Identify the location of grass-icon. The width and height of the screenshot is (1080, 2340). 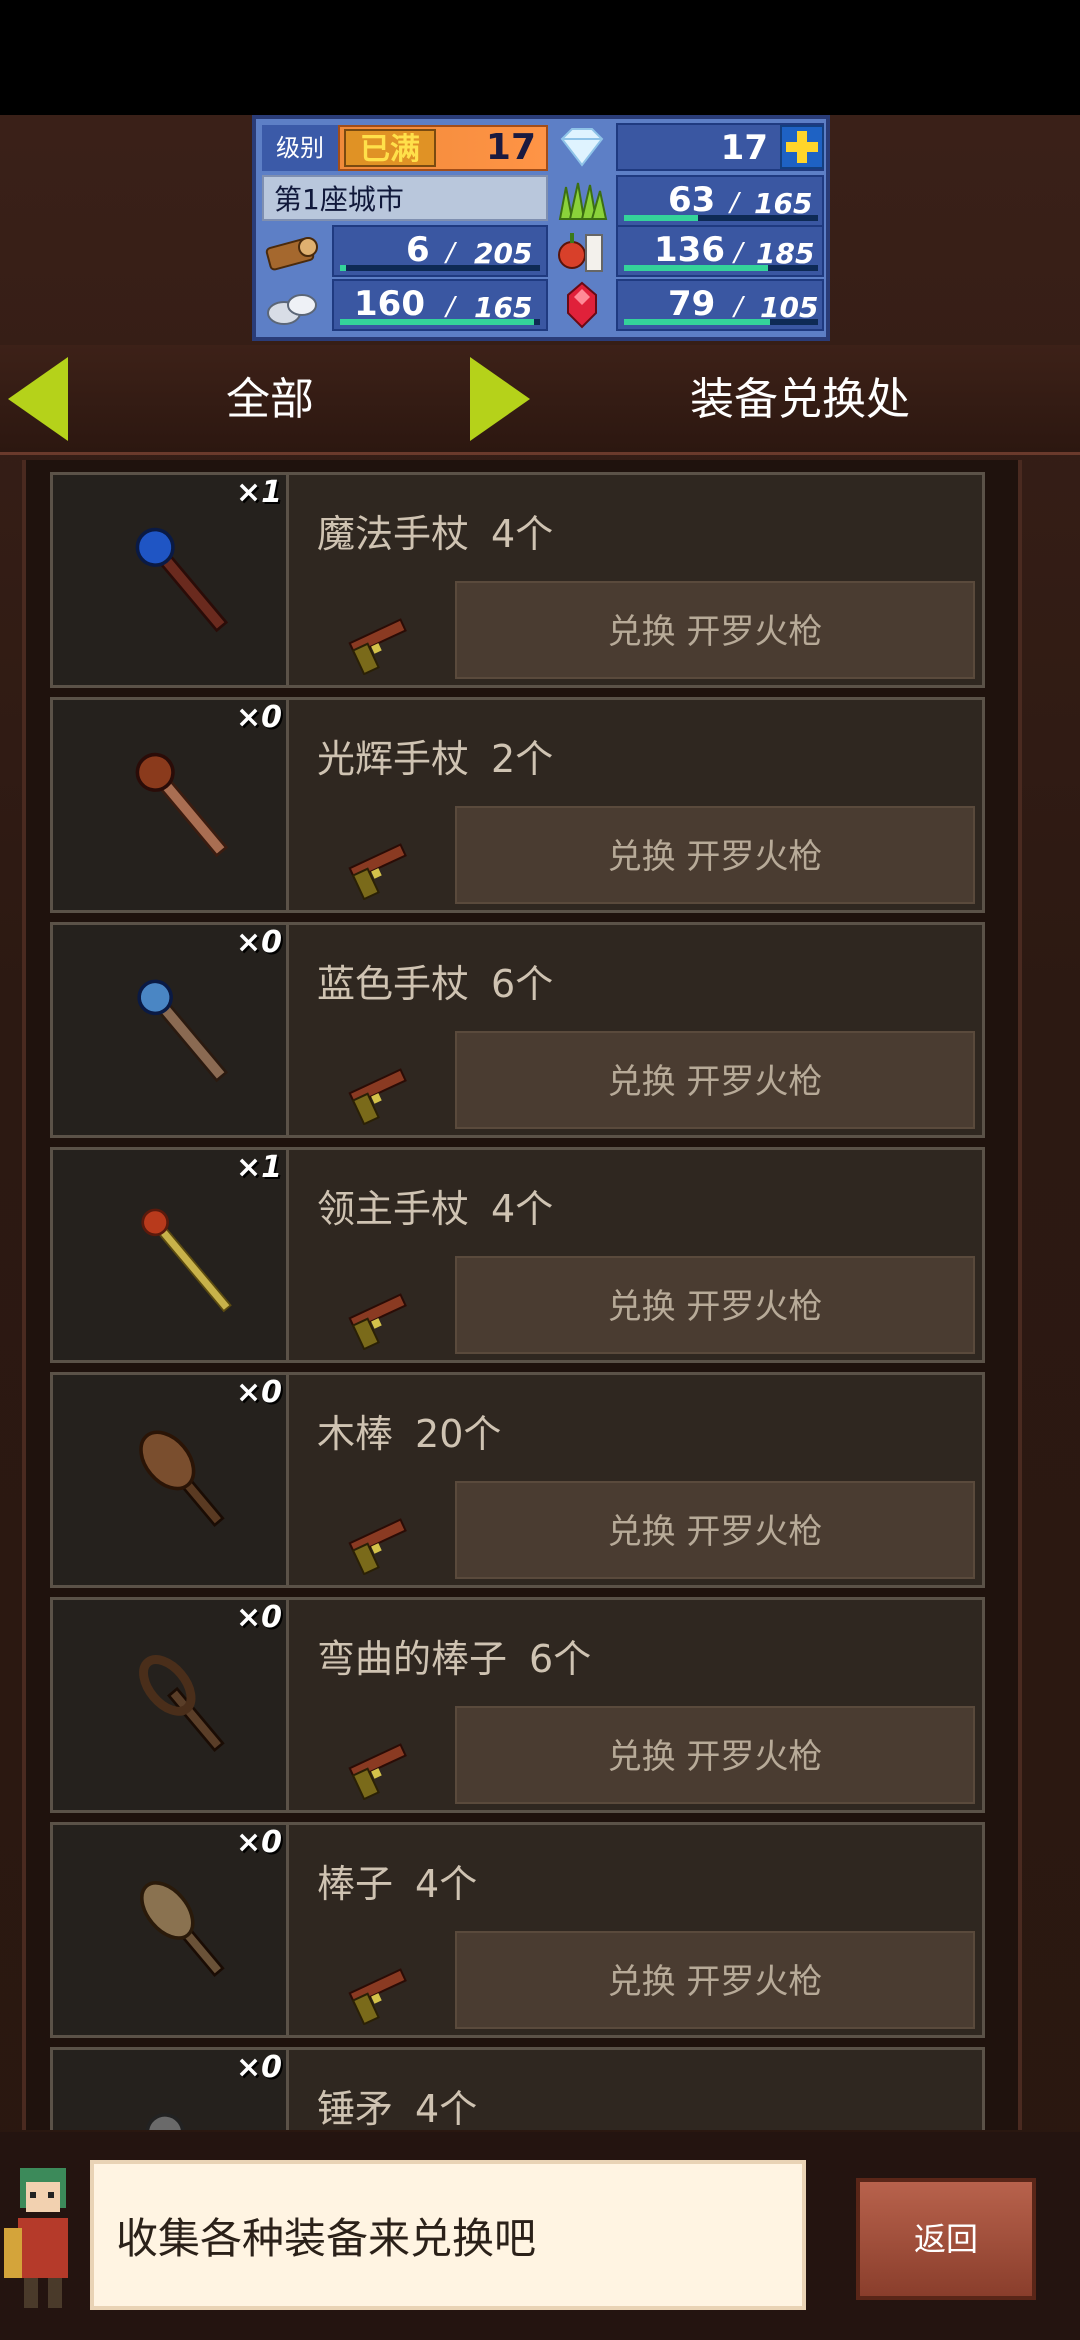
(587, 201).